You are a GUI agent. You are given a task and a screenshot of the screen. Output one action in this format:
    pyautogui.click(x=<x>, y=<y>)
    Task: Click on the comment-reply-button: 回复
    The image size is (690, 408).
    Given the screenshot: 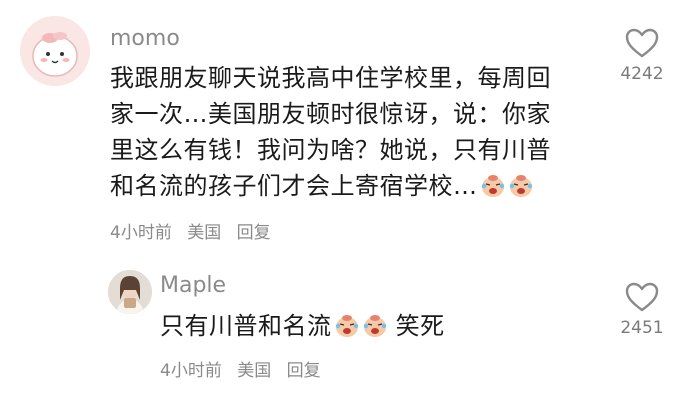 What is the action you would take?
    pyautogui.click(x=254, y=233)
    